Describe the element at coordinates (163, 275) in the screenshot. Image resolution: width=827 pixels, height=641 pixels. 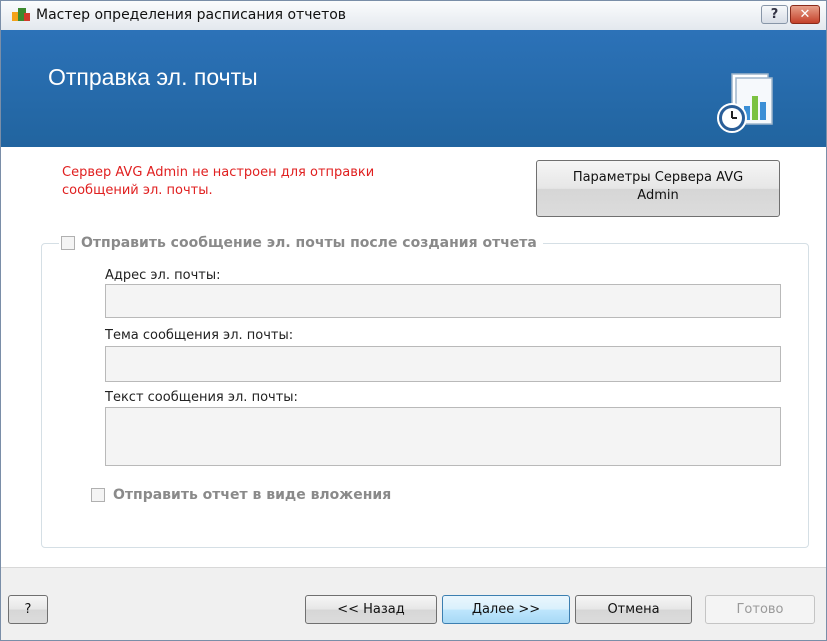
I see `email-address-label: Адрес эл. почты:` at that location.